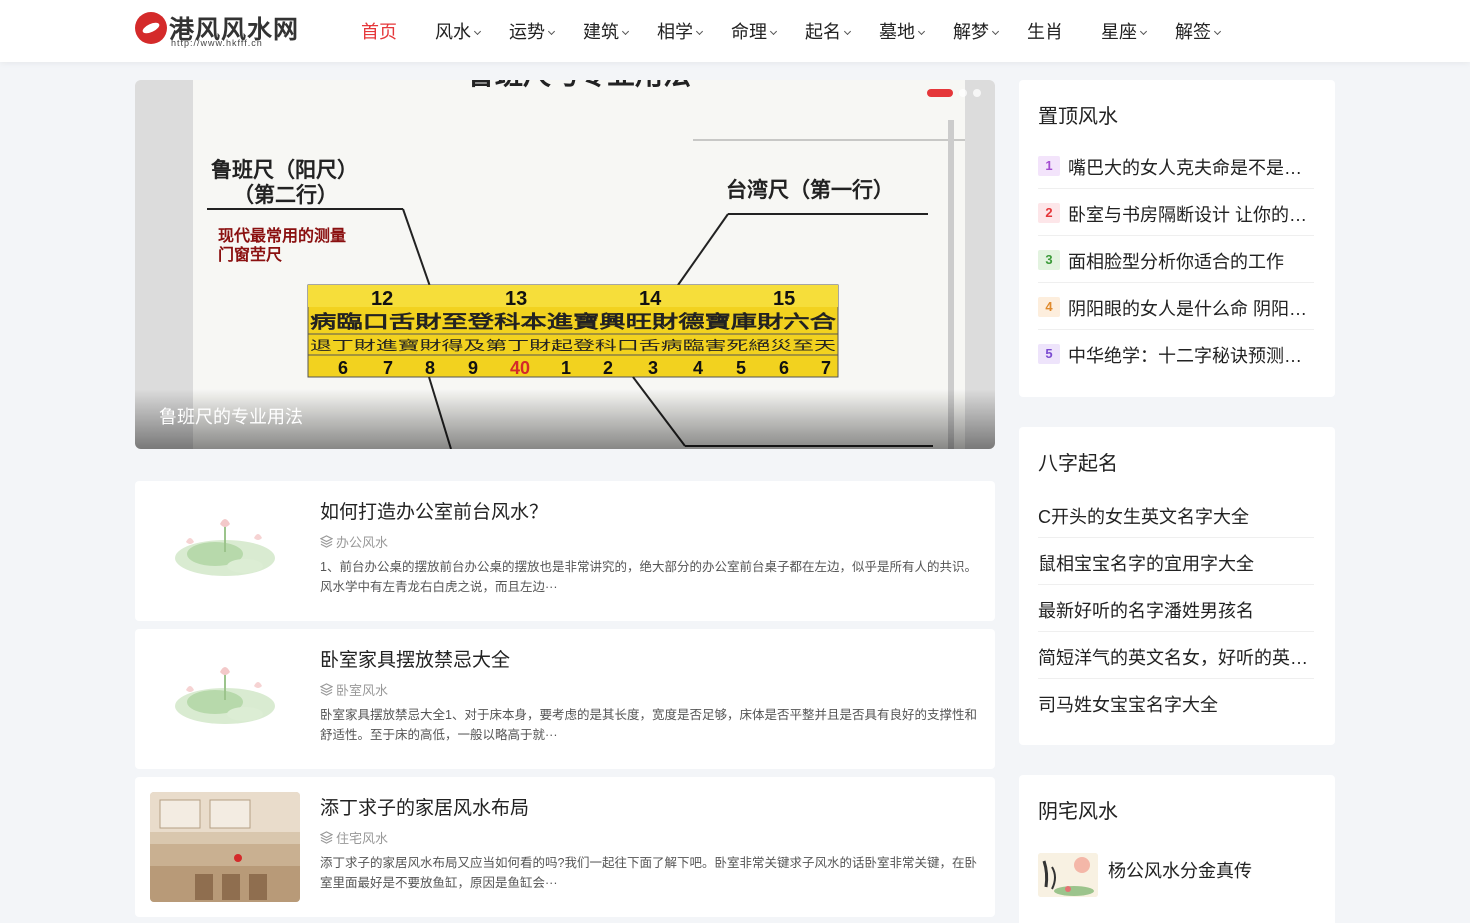  I want to click on list-item: 5 中华绝学：十二字秘诀预测吉凶, so click(1176, 353).